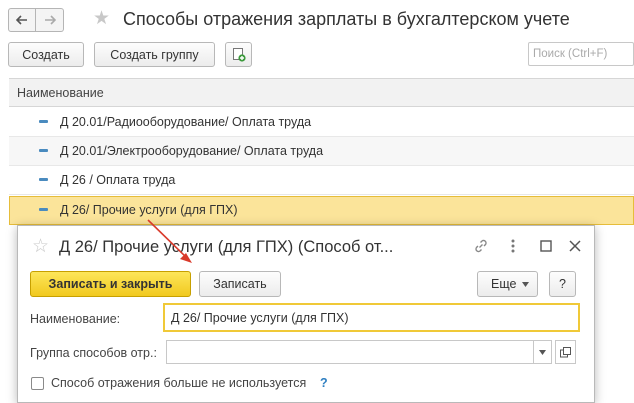 Image resolution: width=634 pixels, height=403 pixels. Describe the element at coordinates (321, 92) in the screenshot. I see `list-header: Наименование` at that location.